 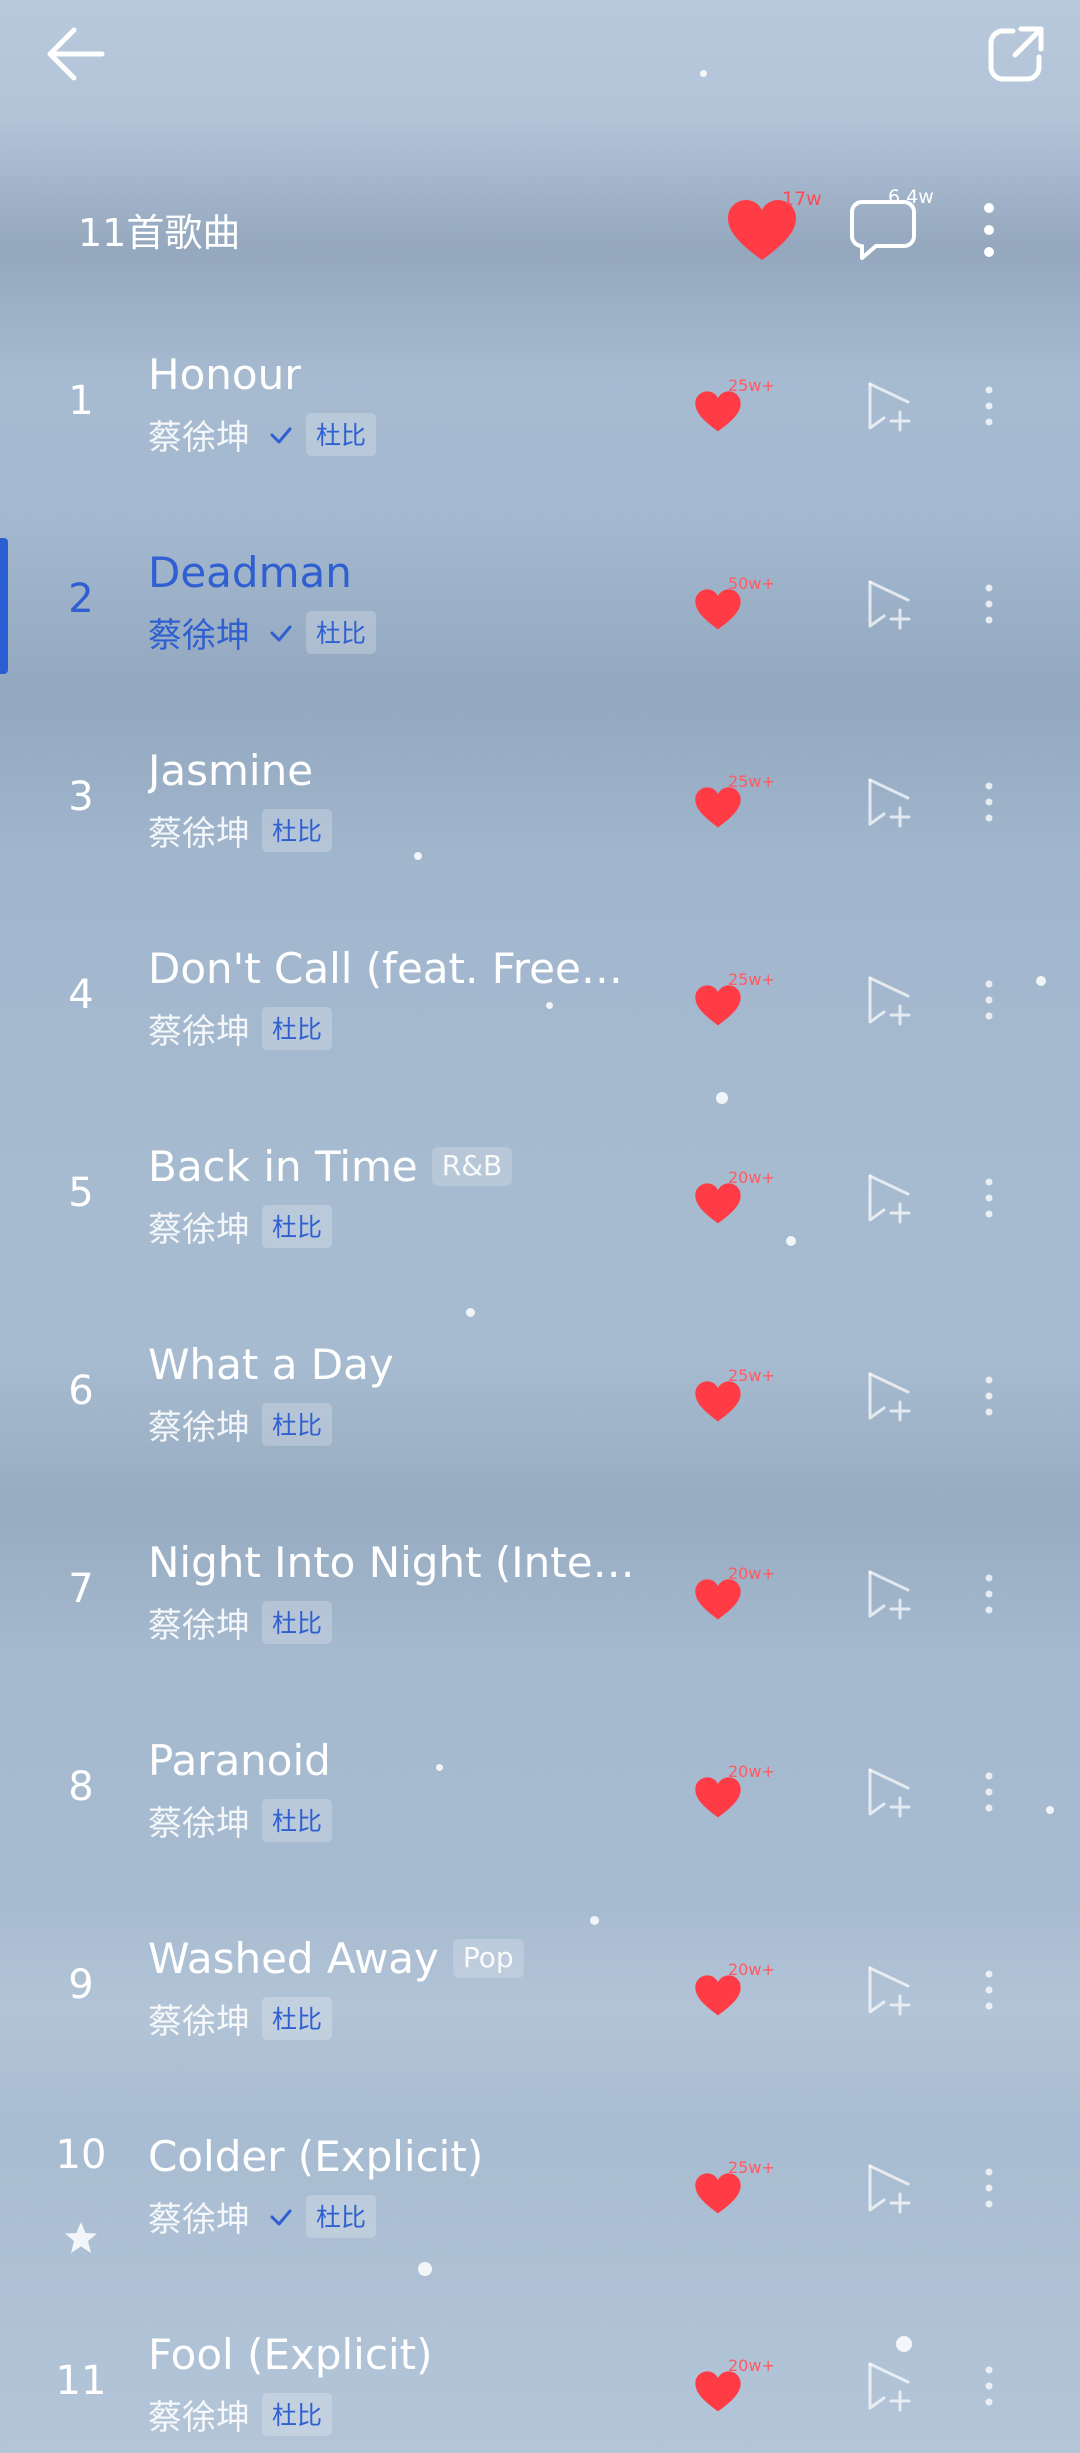 I want to click on track-number: 11, so click(x=81, y=2381).